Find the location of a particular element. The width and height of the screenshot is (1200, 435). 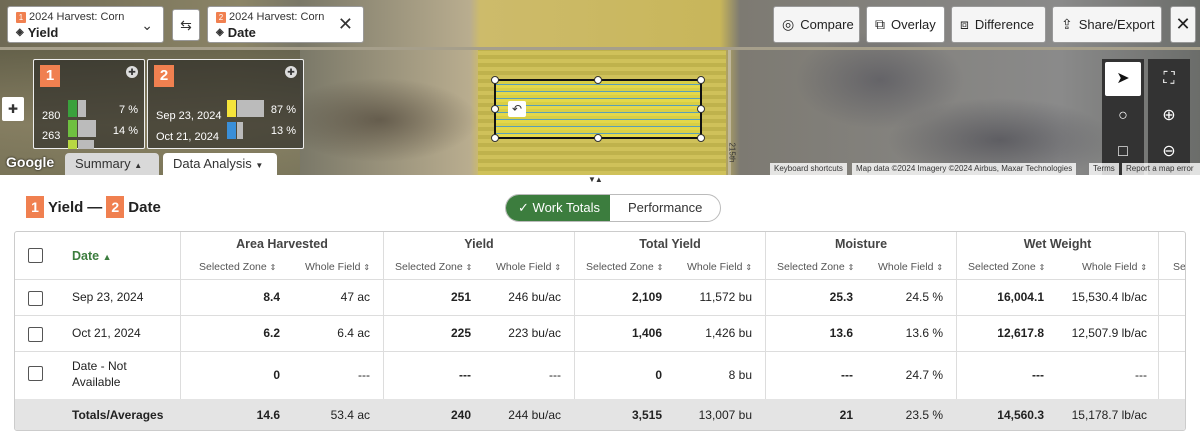

header-wet-weight: Wet Weight is located at coordinates (1057, 244).